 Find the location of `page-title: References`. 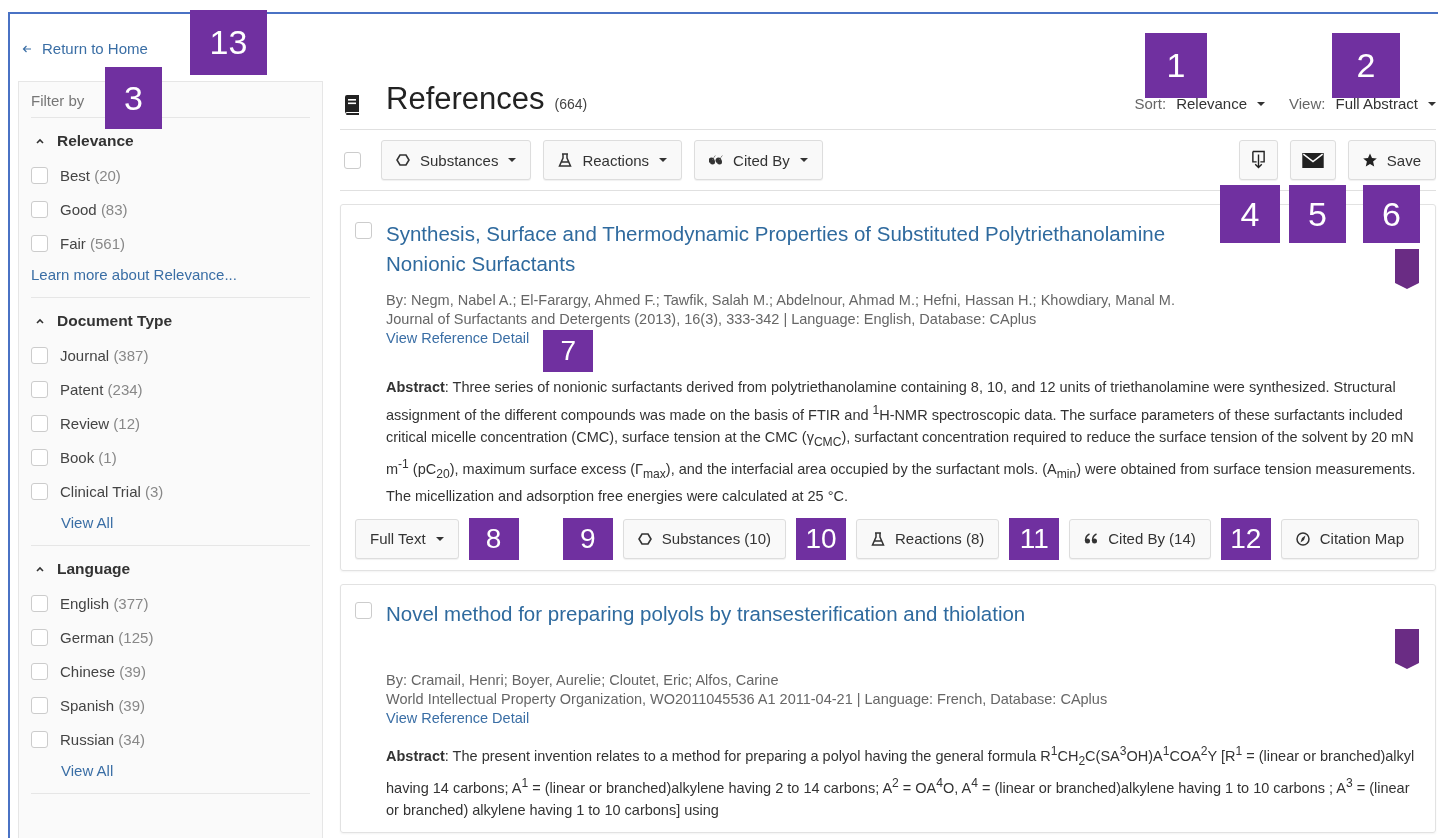

page-title: References is located at coordinates (465, 99).